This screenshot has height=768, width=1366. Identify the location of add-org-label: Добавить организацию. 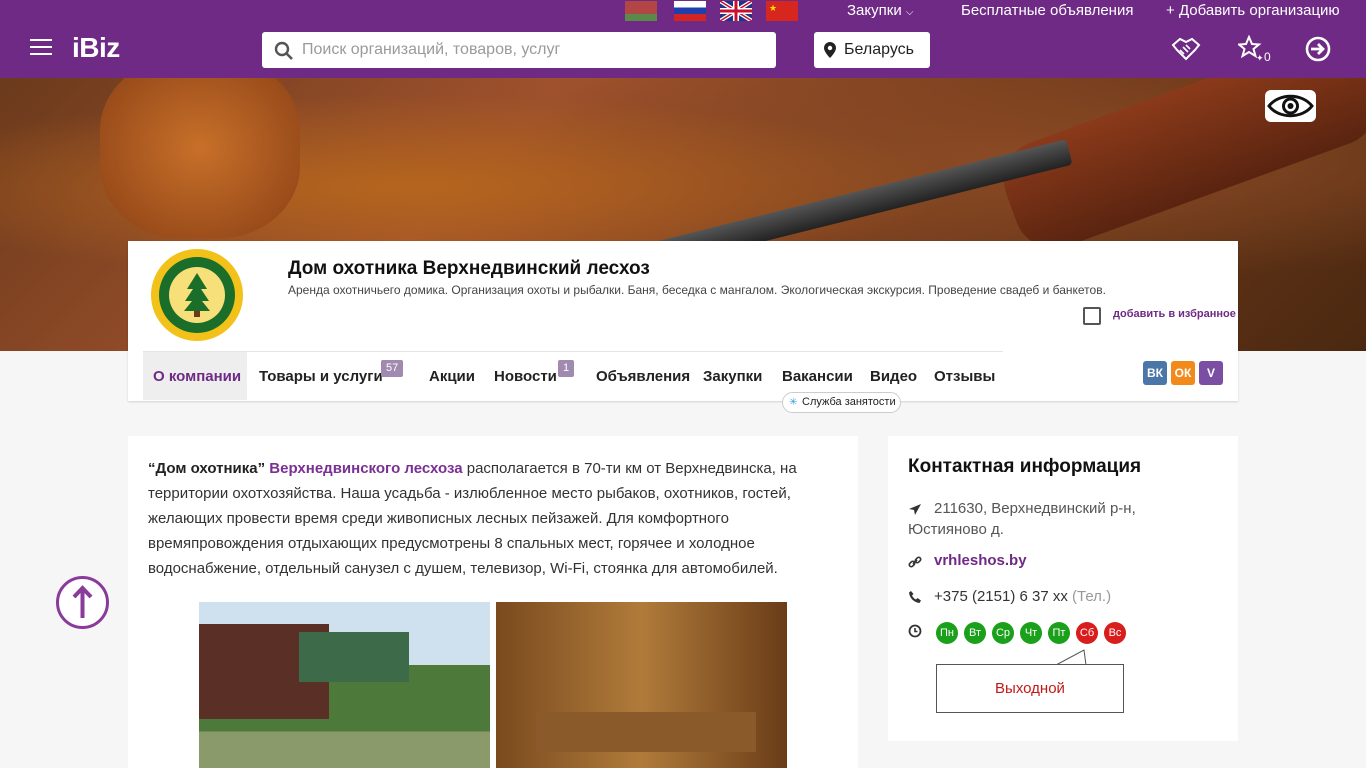
(1259, 10).